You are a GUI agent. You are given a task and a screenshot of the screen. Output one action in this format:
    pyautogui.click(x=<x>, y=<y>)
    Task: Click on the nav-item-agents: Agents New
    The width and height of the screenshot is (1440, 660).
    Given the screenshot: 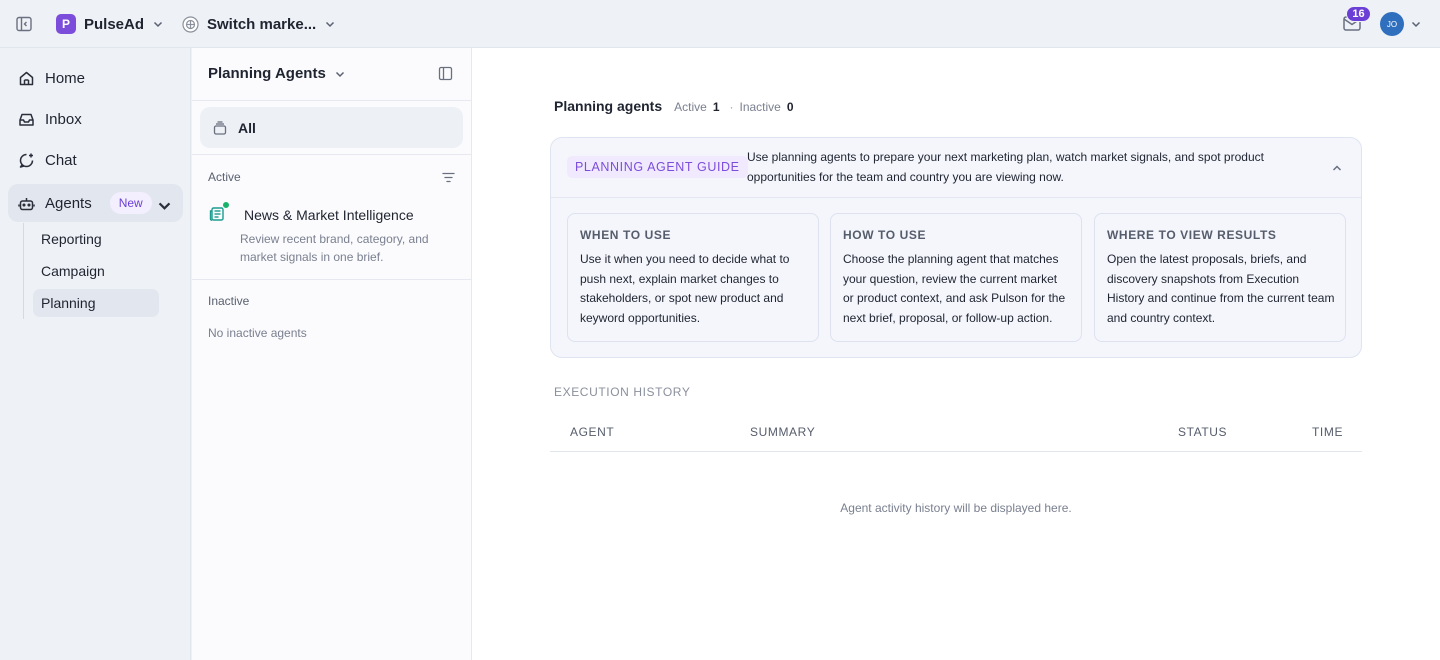 What is the action you would take?
    pyautogui.click(x=95, y=203)
    